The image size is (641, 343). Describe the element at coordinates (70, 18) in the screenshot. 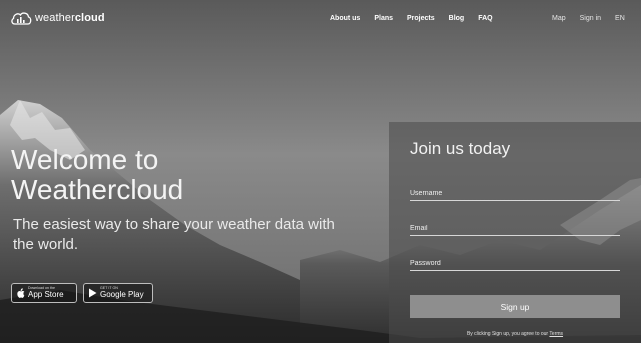

I see `brand-name: weathercloud` at that location.